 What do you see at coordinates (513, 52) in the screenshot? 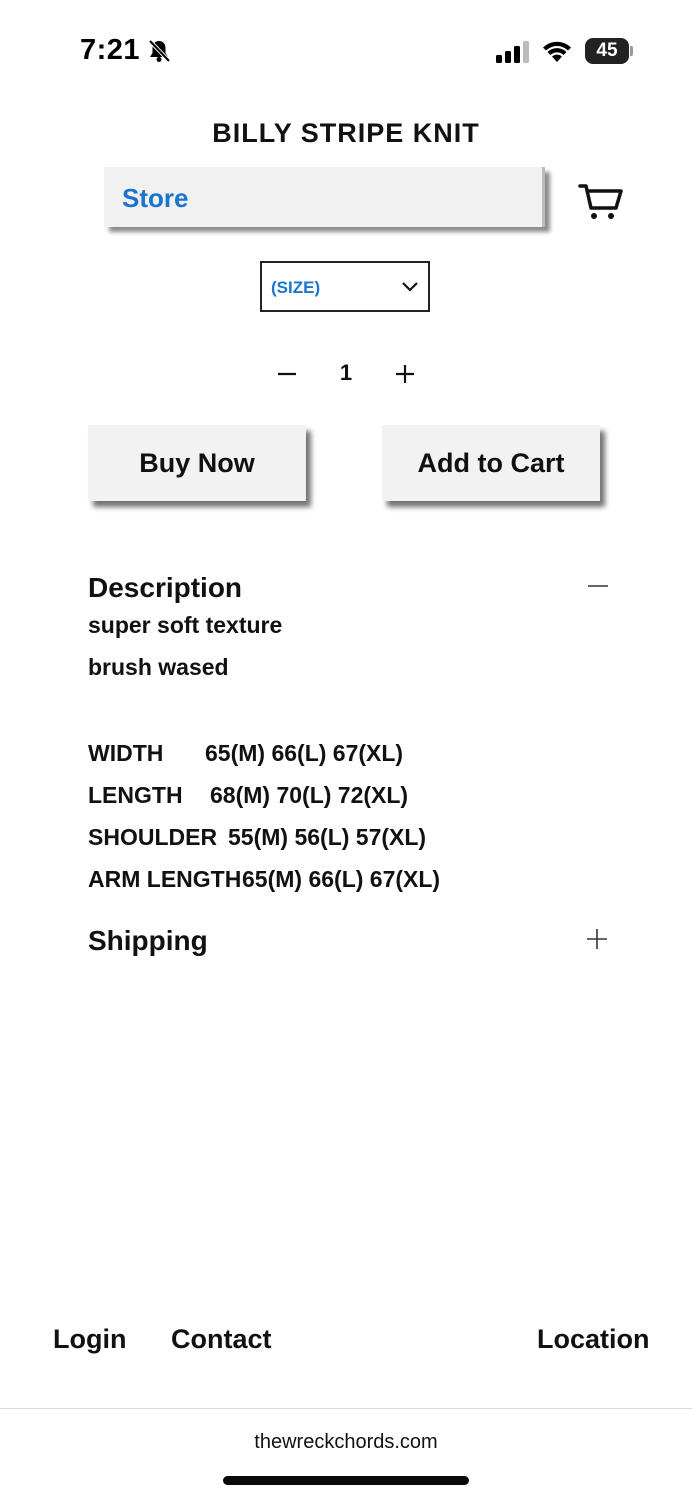
I see `cellular-signal-icon` at bounding box center [513, 52].